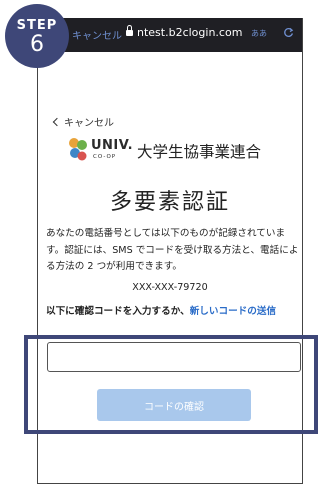 Image resolution: width=321 pixels, height=491 pixels. I want to click on univ-coop-logo: UNIV. CO-OP 大学生協事業連合, so click(177, 150).